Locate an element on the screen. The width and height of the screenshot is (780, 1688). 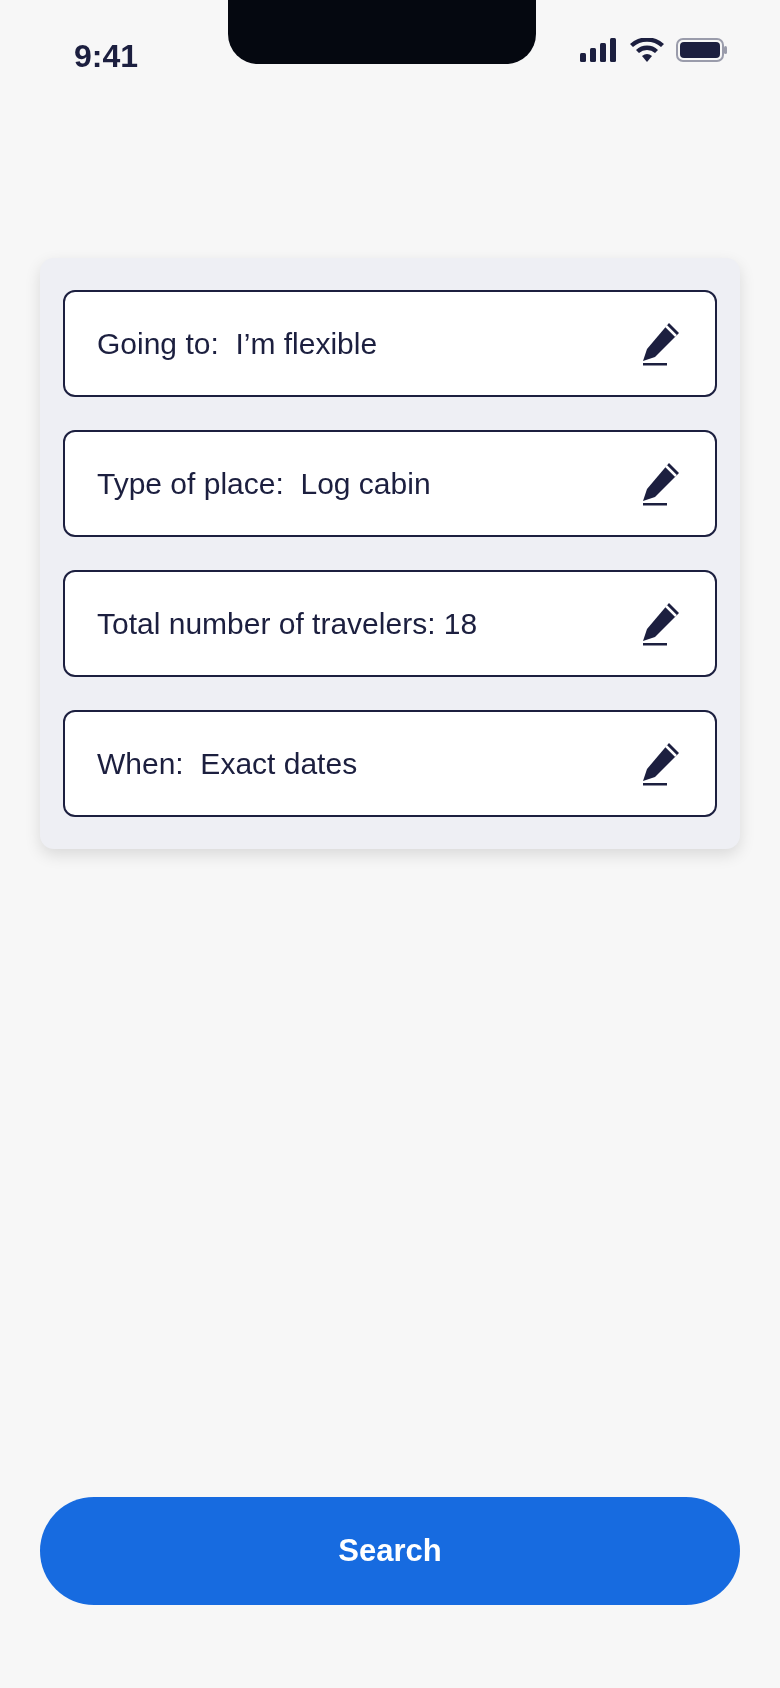
filter-row: When: Exact dates is located at coordinates (390, 763).